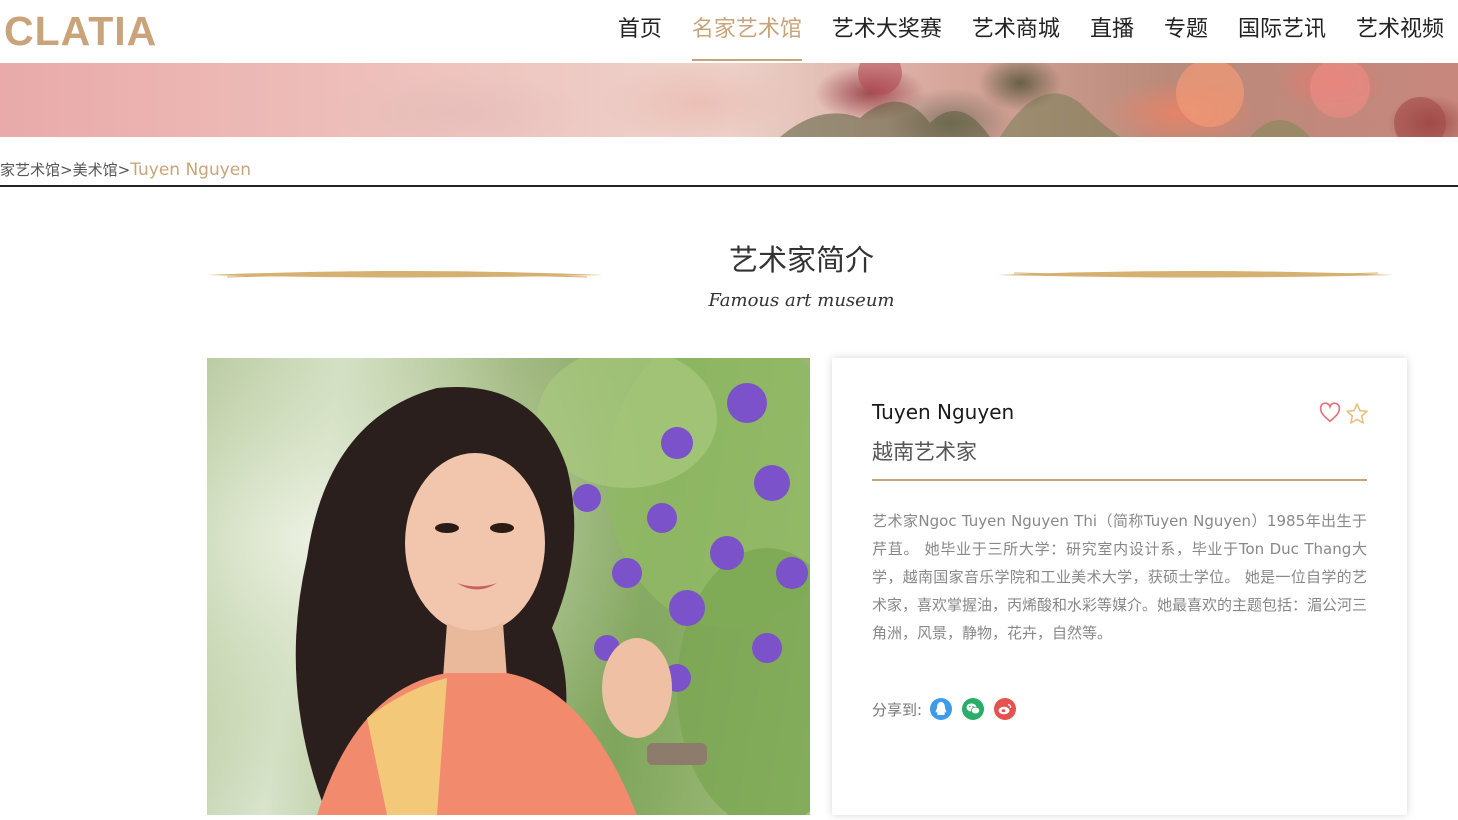 The height and width of the screenshot is (820, 1458). What do you see at coordinates (191, 170) in the screenshot?
I see `breadcrumb-current: Tuyen Nguyen` at bounding box center [191, 170].